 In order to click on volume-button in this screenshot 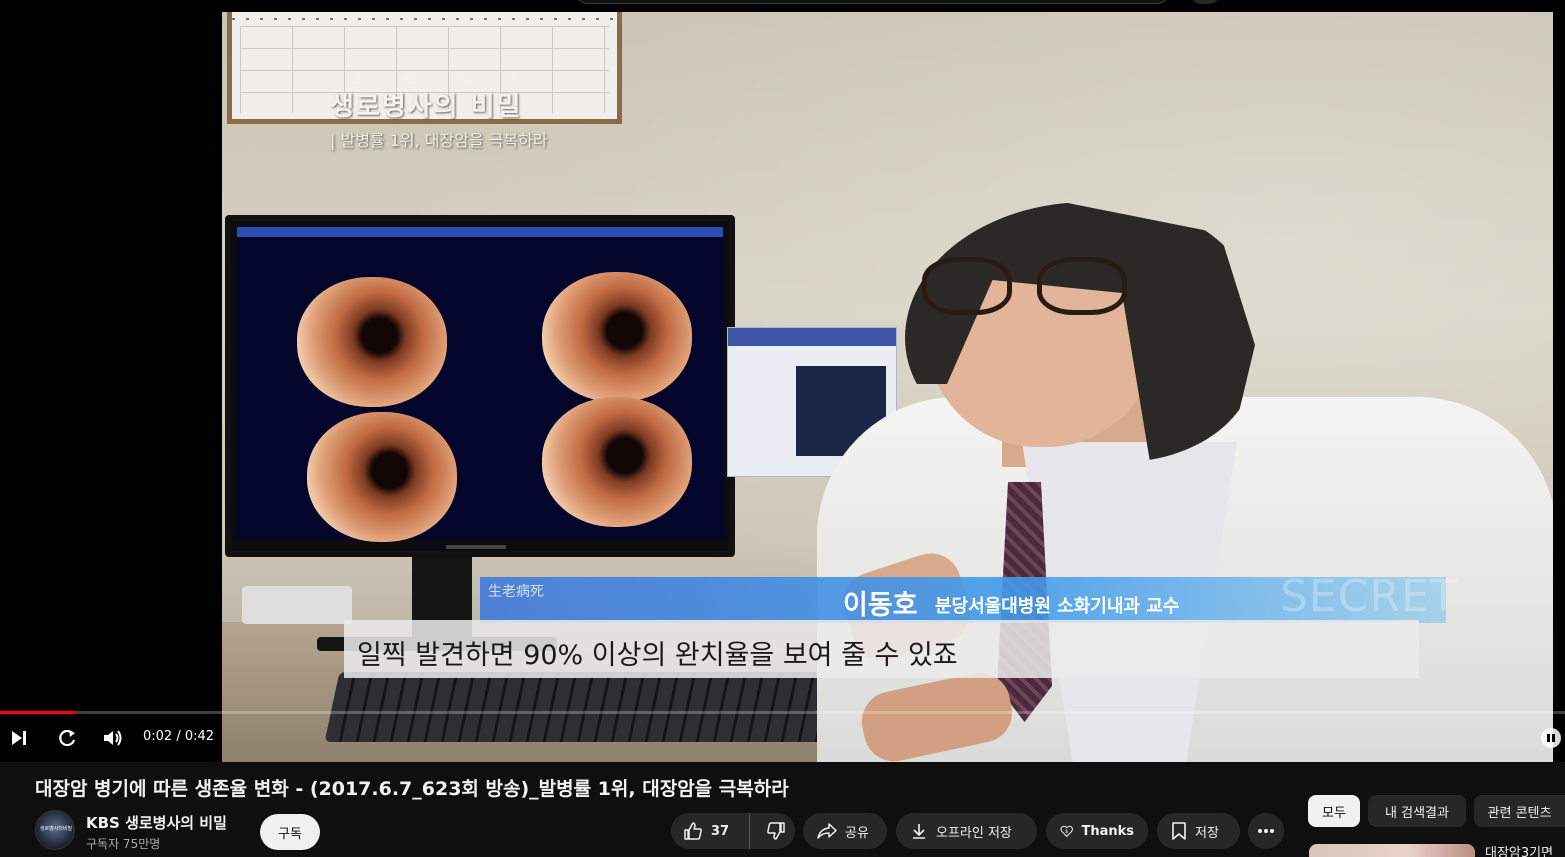, I will do `click(113, 738)`.